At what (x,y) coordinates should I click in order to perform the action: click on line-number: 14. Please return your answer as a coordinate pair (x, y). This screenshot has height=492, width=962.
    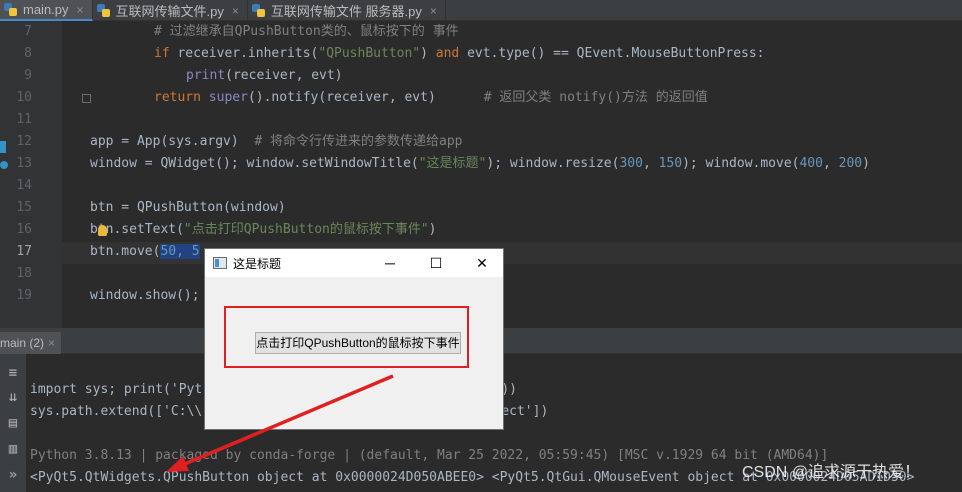
    Looking at the image, I should click on (24, 185).